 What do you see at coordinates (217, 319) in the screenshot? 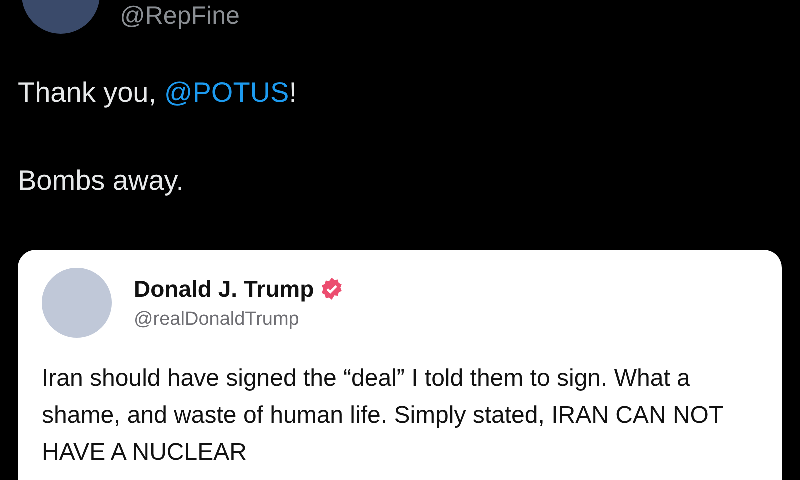
I see `author-handle: @realDonaldTrump` at bounding box center [217, 319].